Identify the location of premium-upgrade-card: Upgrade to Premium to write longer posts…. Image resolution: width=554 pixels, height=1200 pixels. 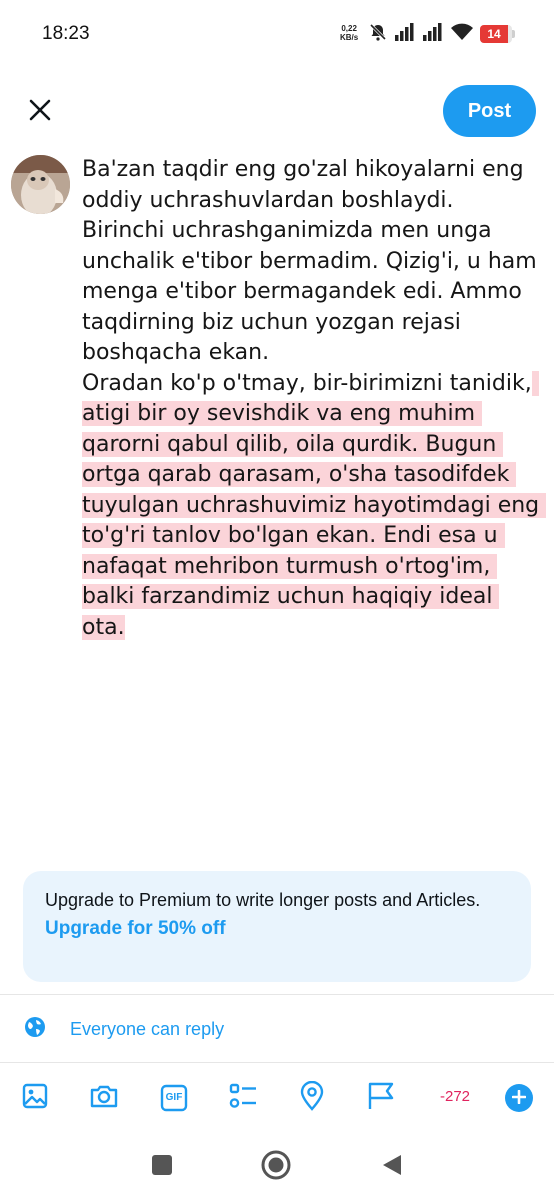
(277, 926).